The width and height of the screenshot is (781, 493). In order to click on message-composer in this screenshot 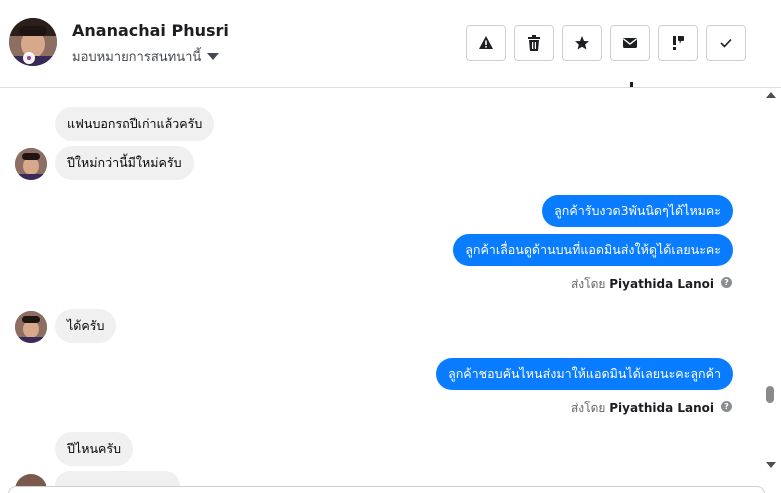, I will do `click(386, 489)`.